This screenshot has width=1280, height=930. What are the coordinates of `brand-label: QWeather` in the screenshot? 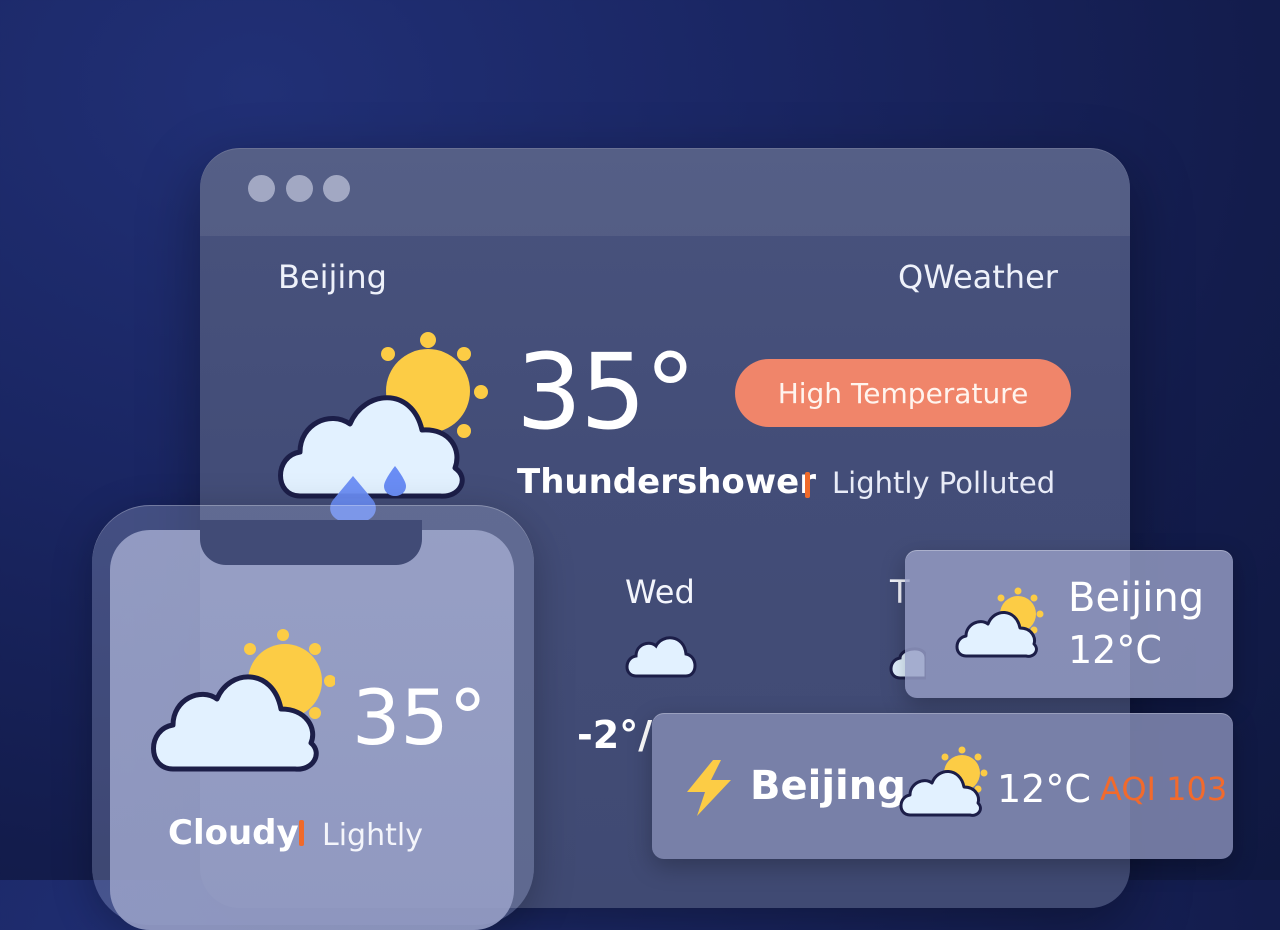 It's located at (978, 277).